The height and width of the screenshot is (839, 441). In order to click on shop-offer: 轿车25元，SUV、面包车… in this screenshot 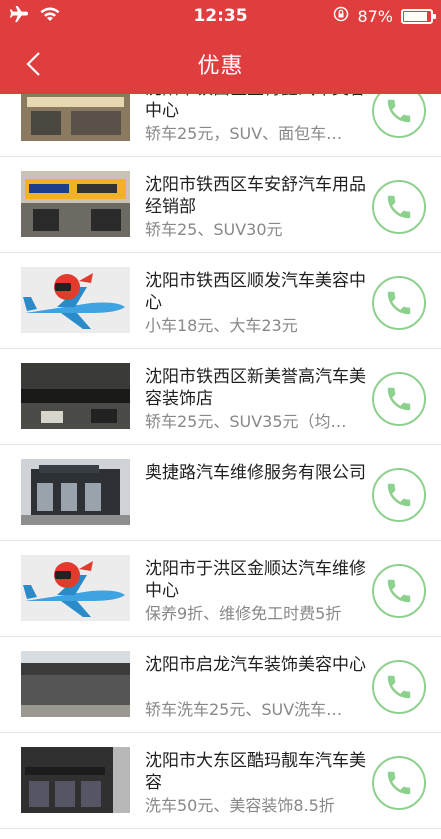, I will do `click(244, 133)`.